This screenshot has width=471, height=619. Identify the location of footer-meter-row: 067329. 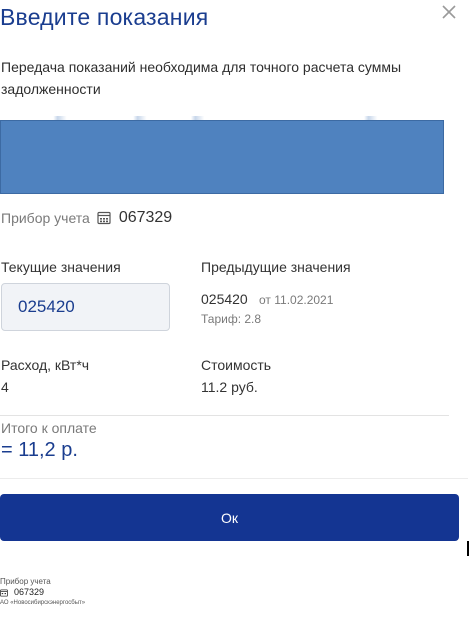
(42, 592).